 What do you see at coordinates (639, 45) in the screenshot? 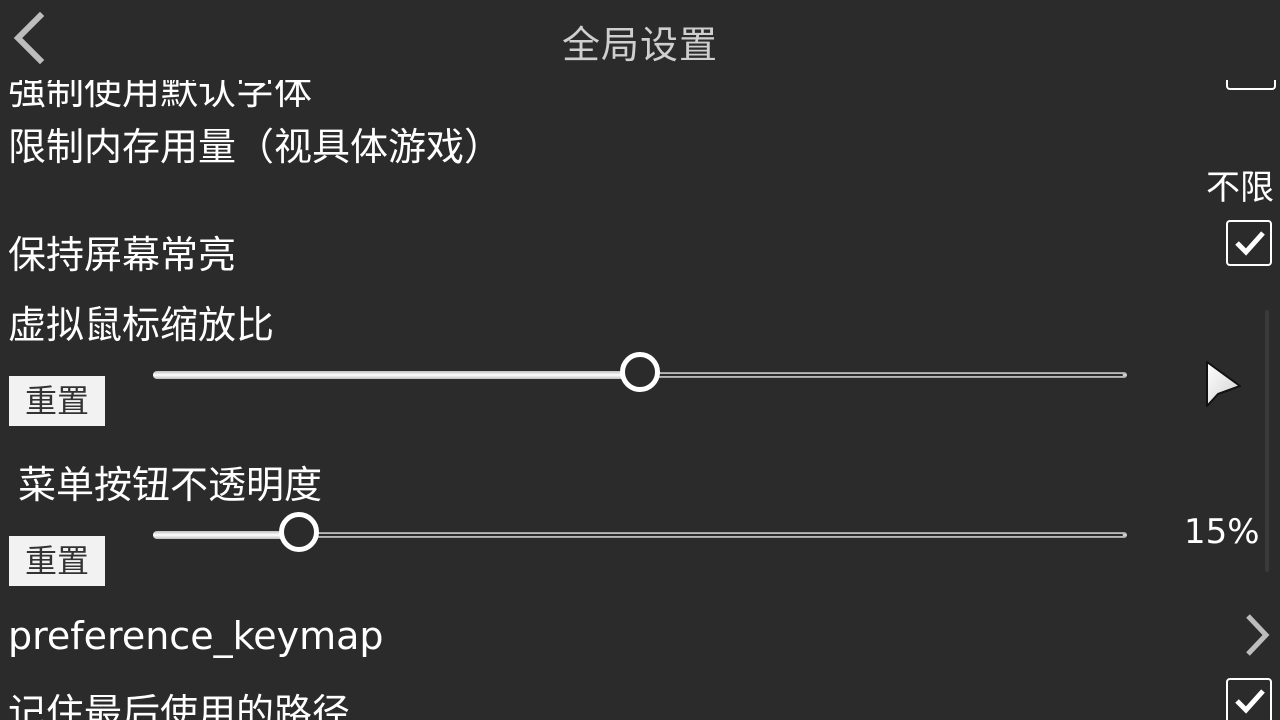
I see `page-title: 全局设置` at bounding box center [639, 45].